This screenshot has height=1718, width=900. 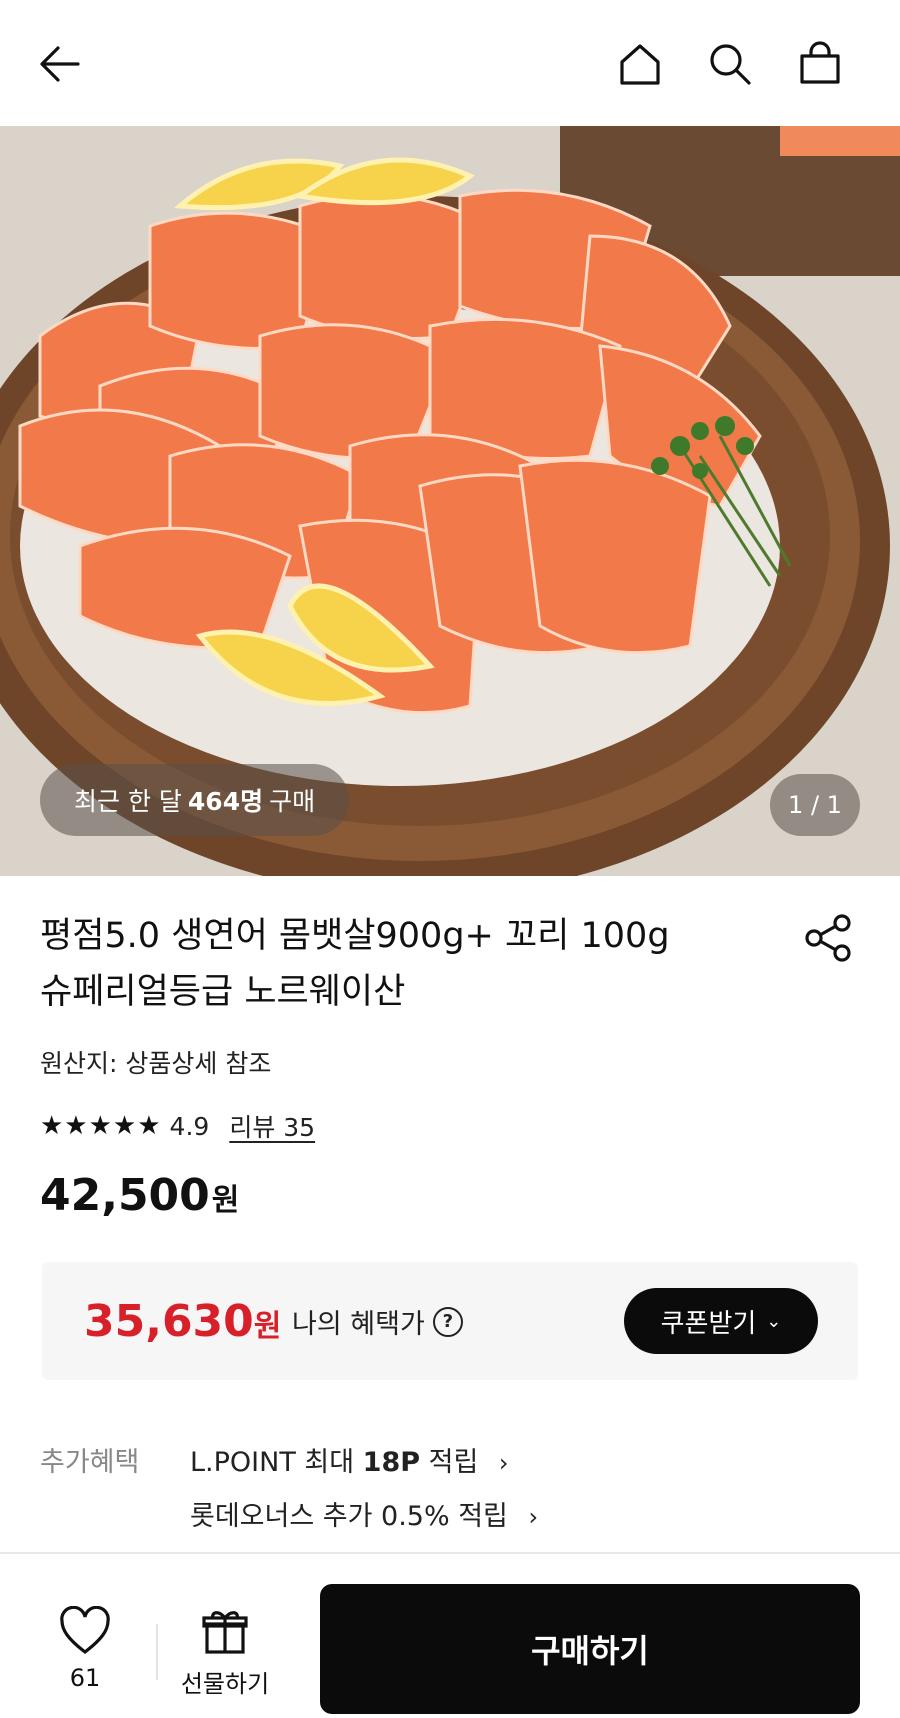 What do you see at coordinates (708, 1323) in the screenshot?
I see `coupon-button-label: 쿠폰받기` at bounding box center [708, 1323].